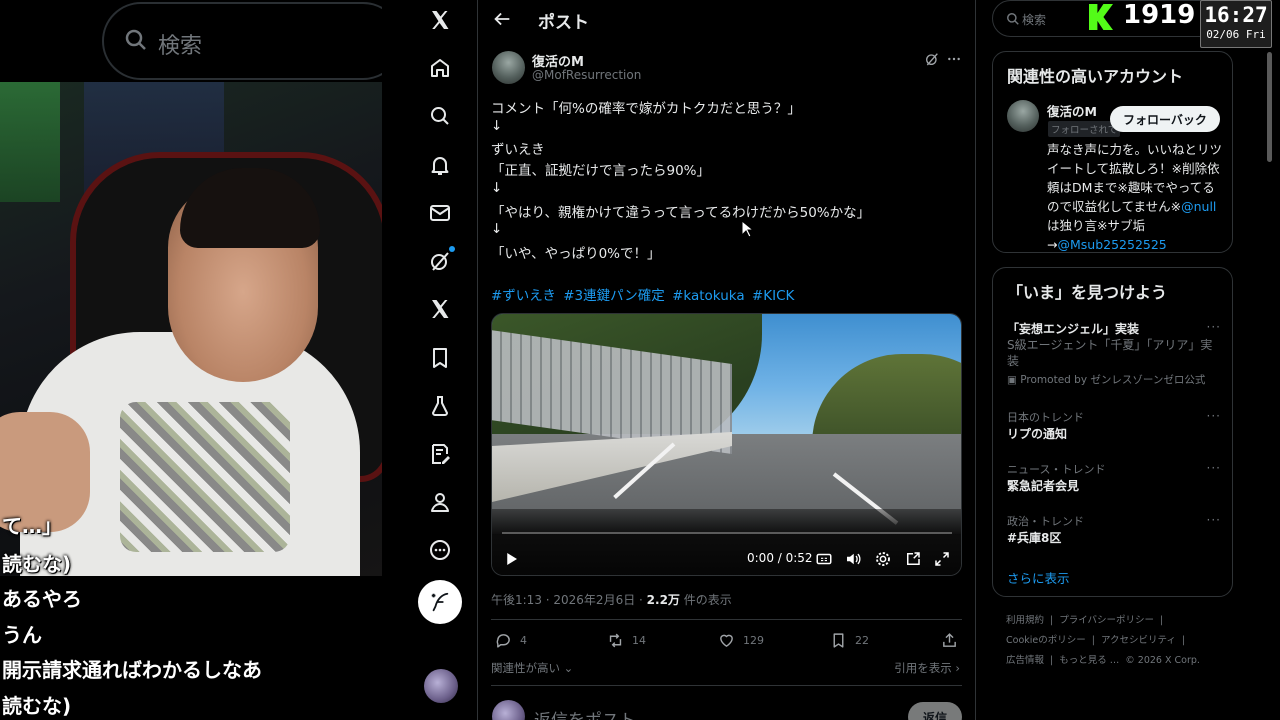  What do you see at coordinates (927, 668) in the screenshot?
I see `view-quotes-link: 引用を表示 ›` at bounding box center [927, 668].